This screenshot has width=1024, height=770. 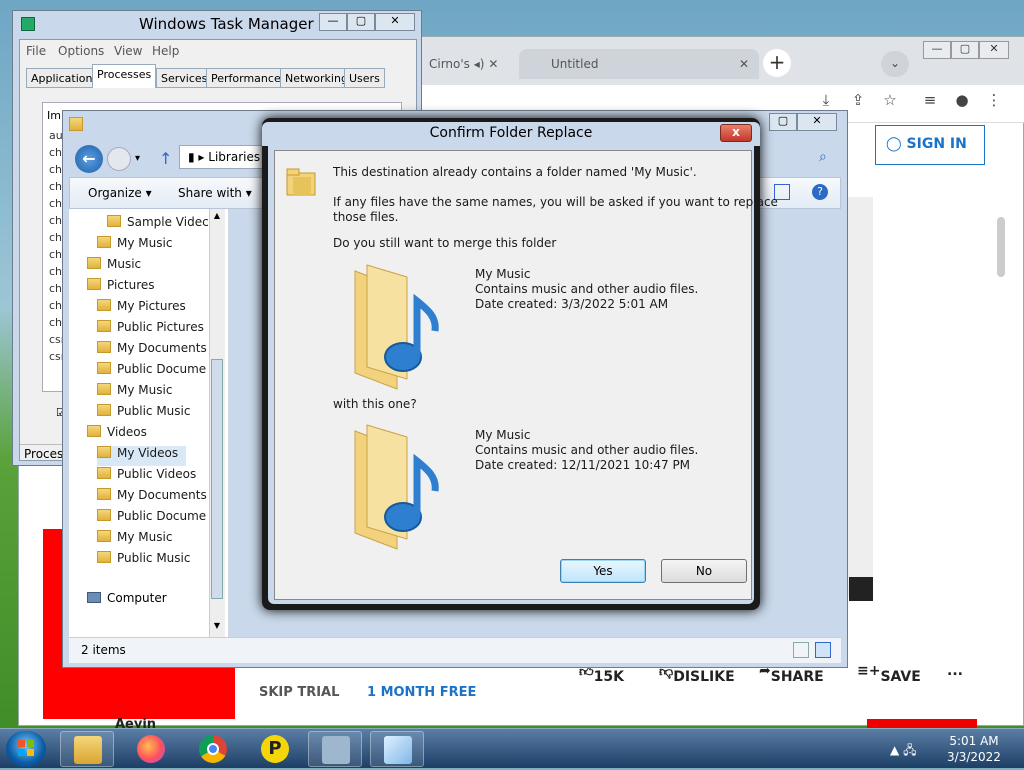 What do you see at coordinates (465, 64) in the screenshot?
I see `tab-cirnos: Cirno's ◂) ✕` at bounding box center [465, 64].